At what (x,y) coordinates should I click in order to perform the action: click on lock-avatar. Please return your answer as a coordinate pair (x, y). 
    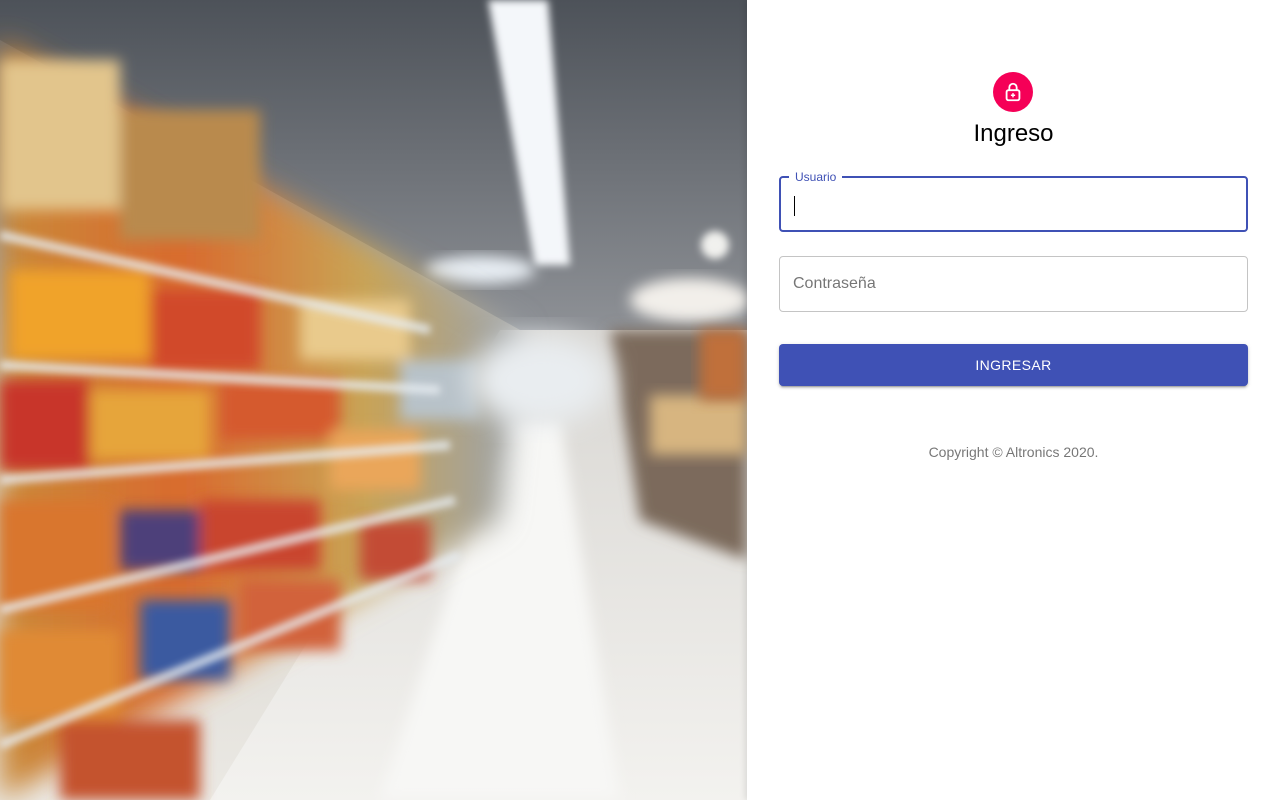
    Looking at the image, I should click on (1013, 92).